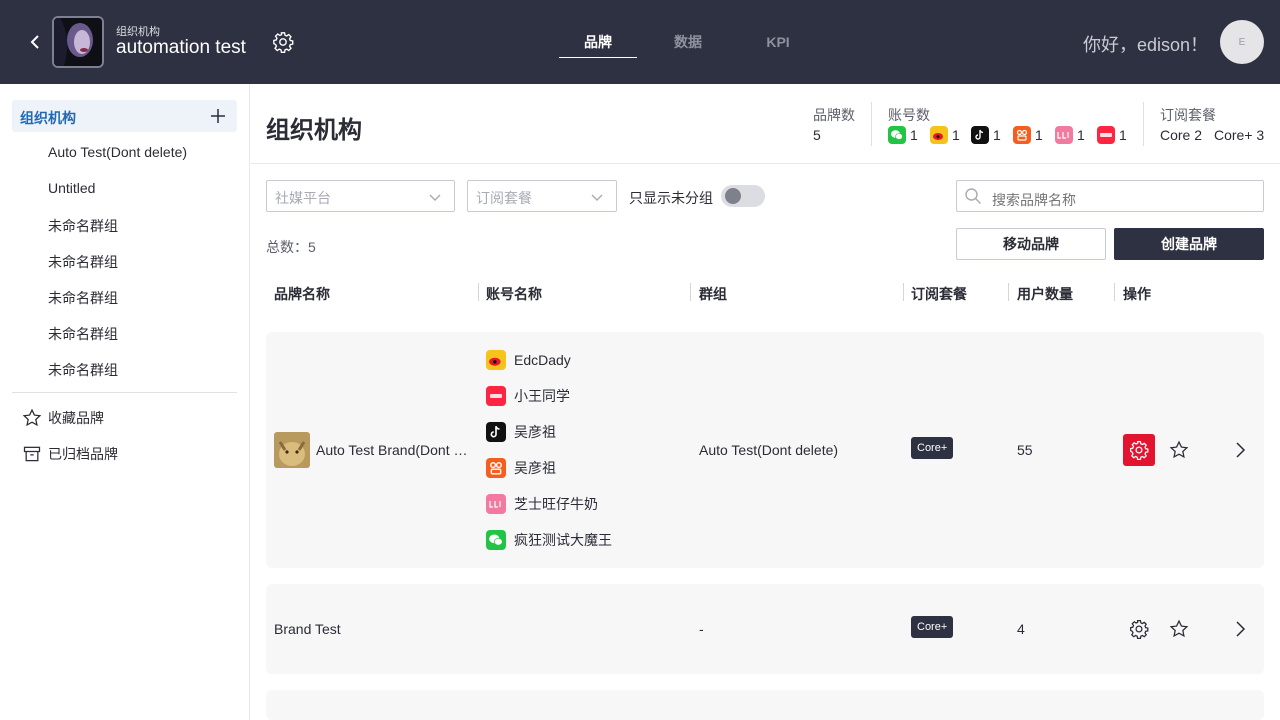 The width and height of the screenshot is (1280, 720). What do you see at coordinates (542, 196) in the screenshot?
I see `plan-filter-select: 订阅套餐` at bounding box center [542, 196].